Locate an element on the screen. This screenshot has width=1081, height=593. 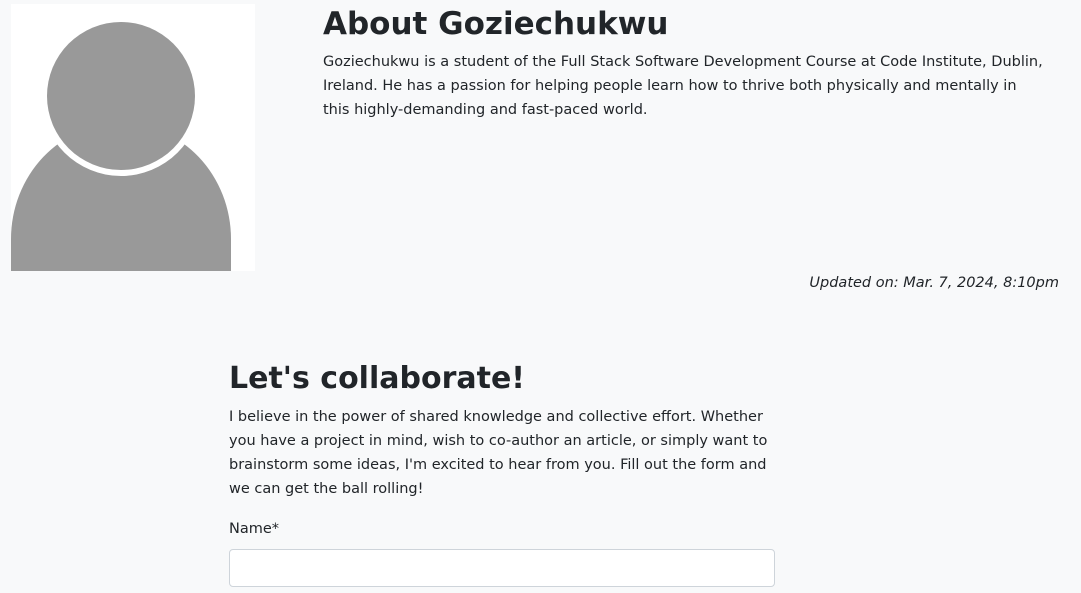
name-input is located at coordinates (502, 568).